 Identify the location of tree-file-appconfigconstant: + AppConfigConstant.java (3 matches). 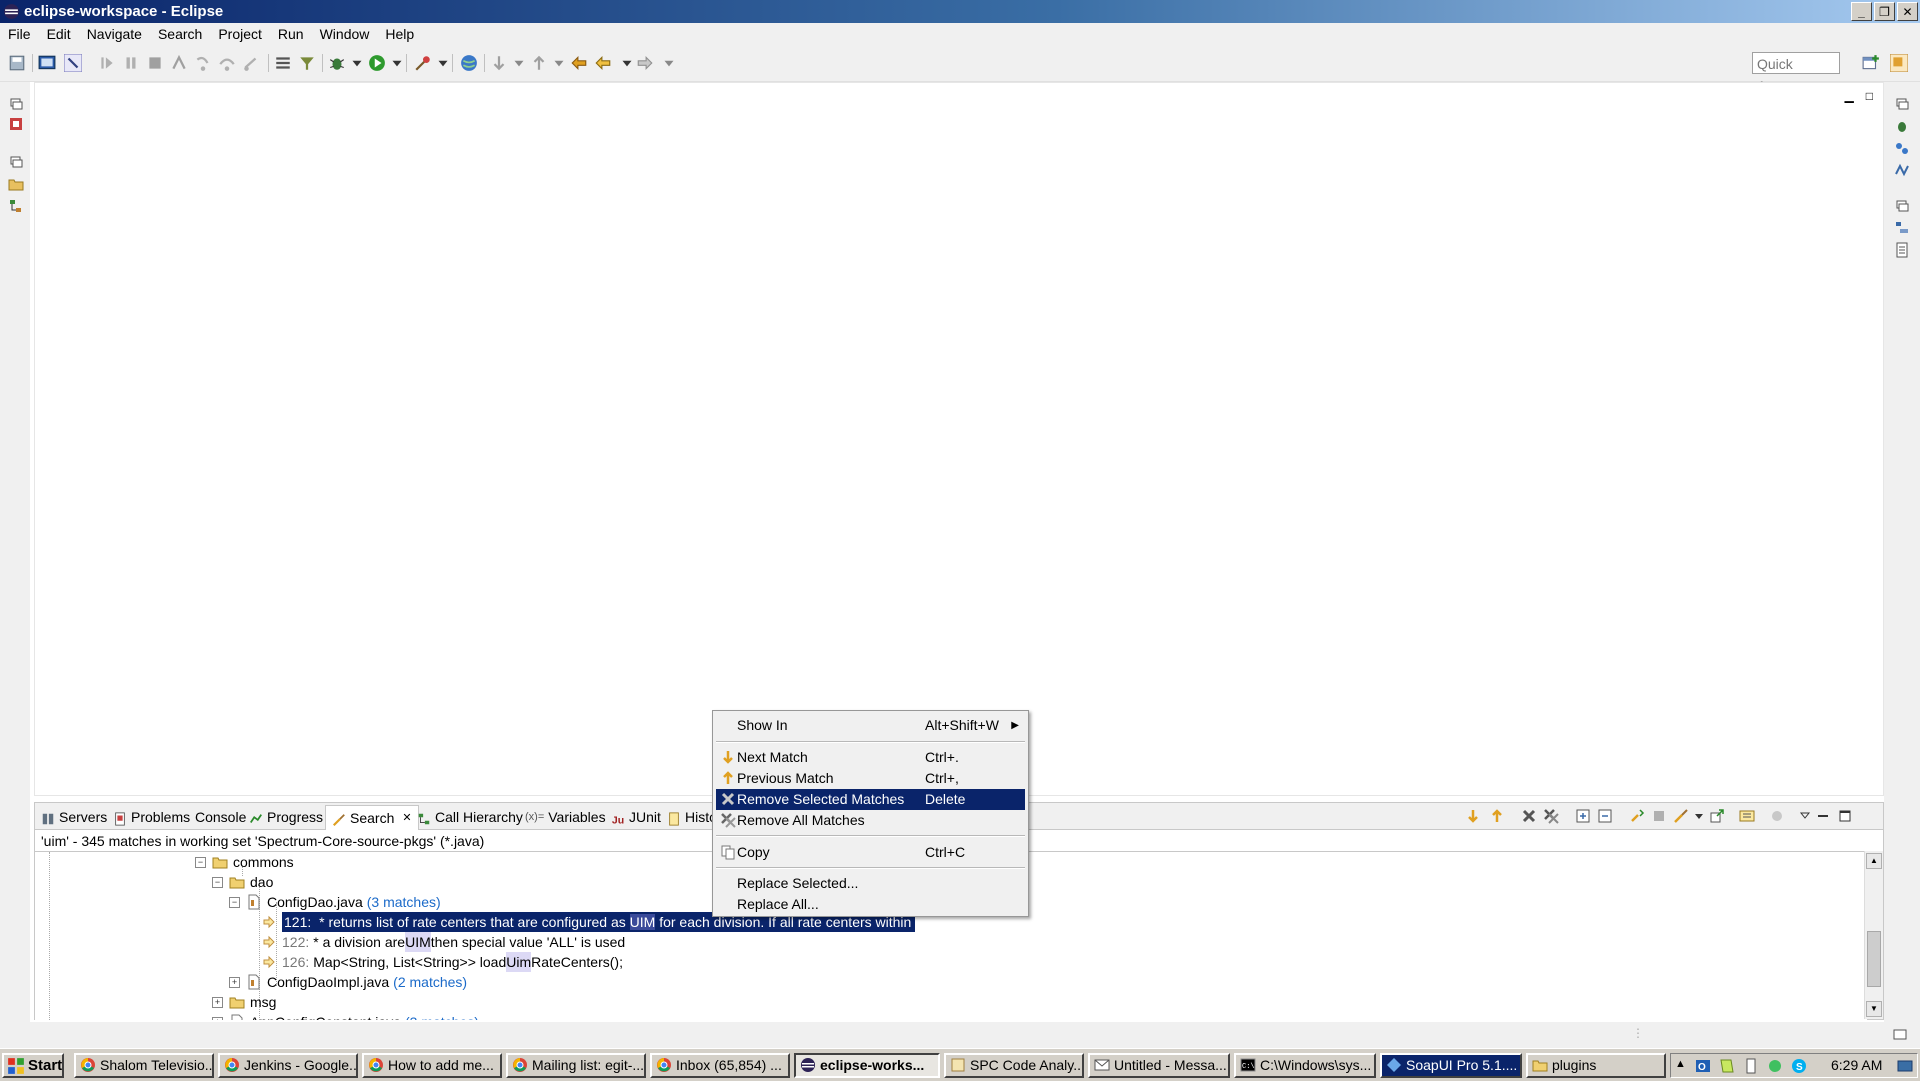
(345, 1016).